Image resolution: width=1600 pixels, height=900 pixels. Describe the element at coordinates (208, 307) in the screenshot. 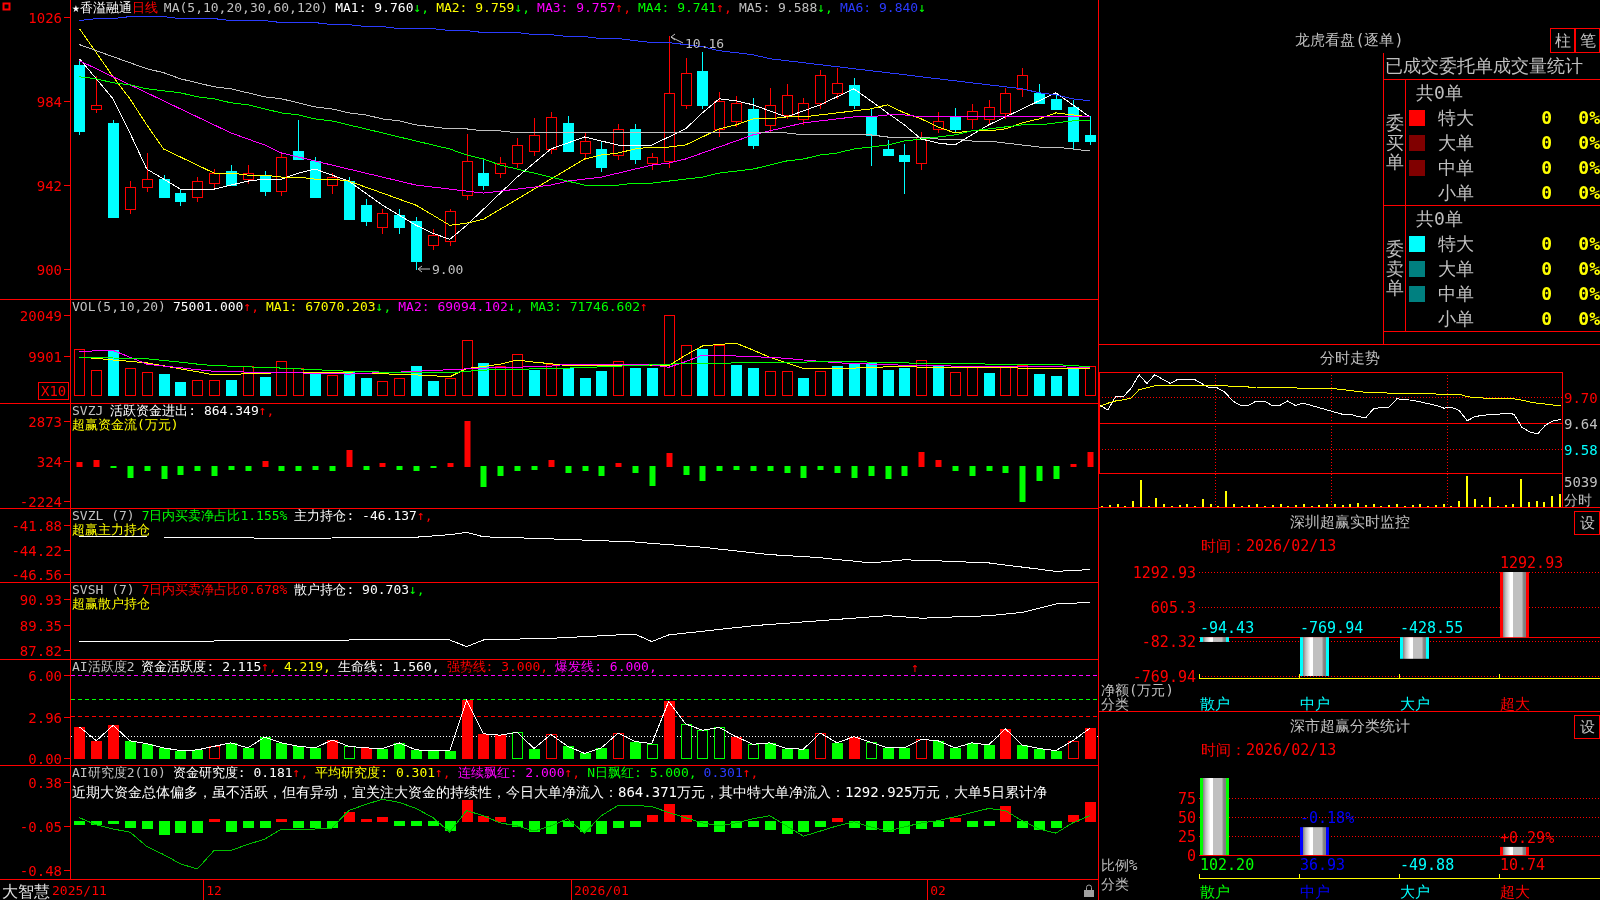

I see `indicator-value: 75001.000` at that location.